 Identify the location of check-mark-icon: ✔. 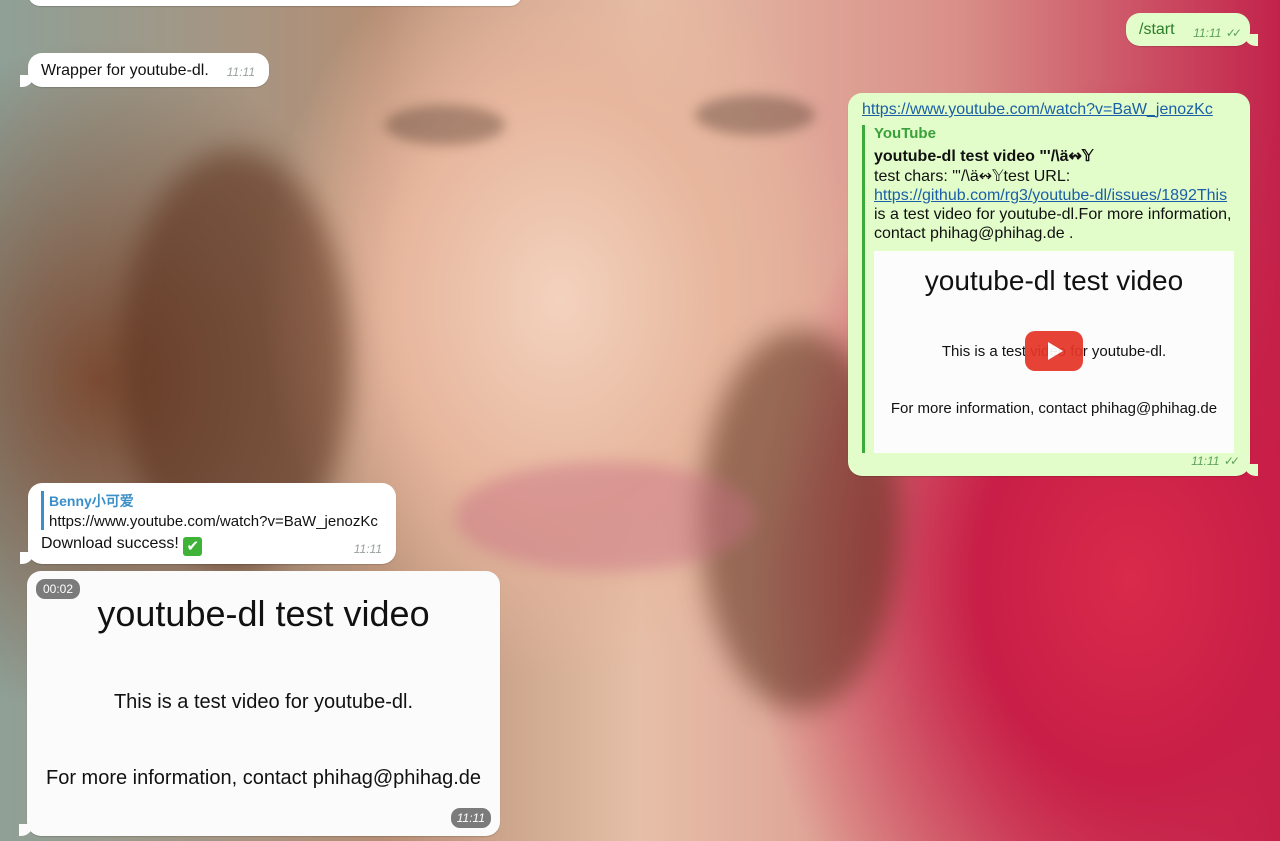
(193, 546).